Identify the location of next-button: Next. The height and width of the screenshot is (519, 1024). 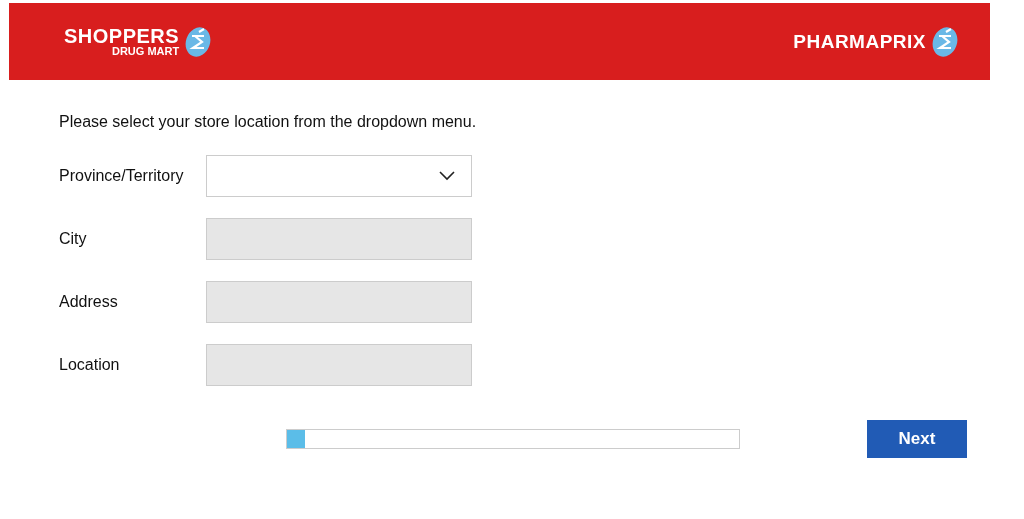
(917, 439).